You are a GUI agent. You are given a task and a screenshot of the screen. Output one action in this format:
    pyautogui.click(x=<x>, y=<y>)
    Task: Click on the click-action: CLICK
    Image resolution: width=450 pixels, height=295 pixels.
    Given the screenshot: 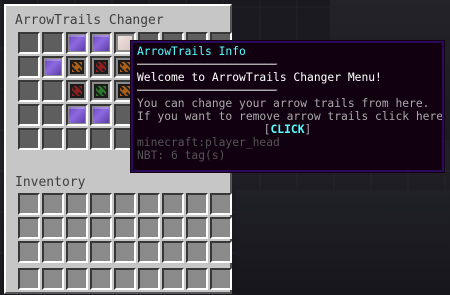 What is the action you would take?
    pyautogui.click(x=287, y=129)
    